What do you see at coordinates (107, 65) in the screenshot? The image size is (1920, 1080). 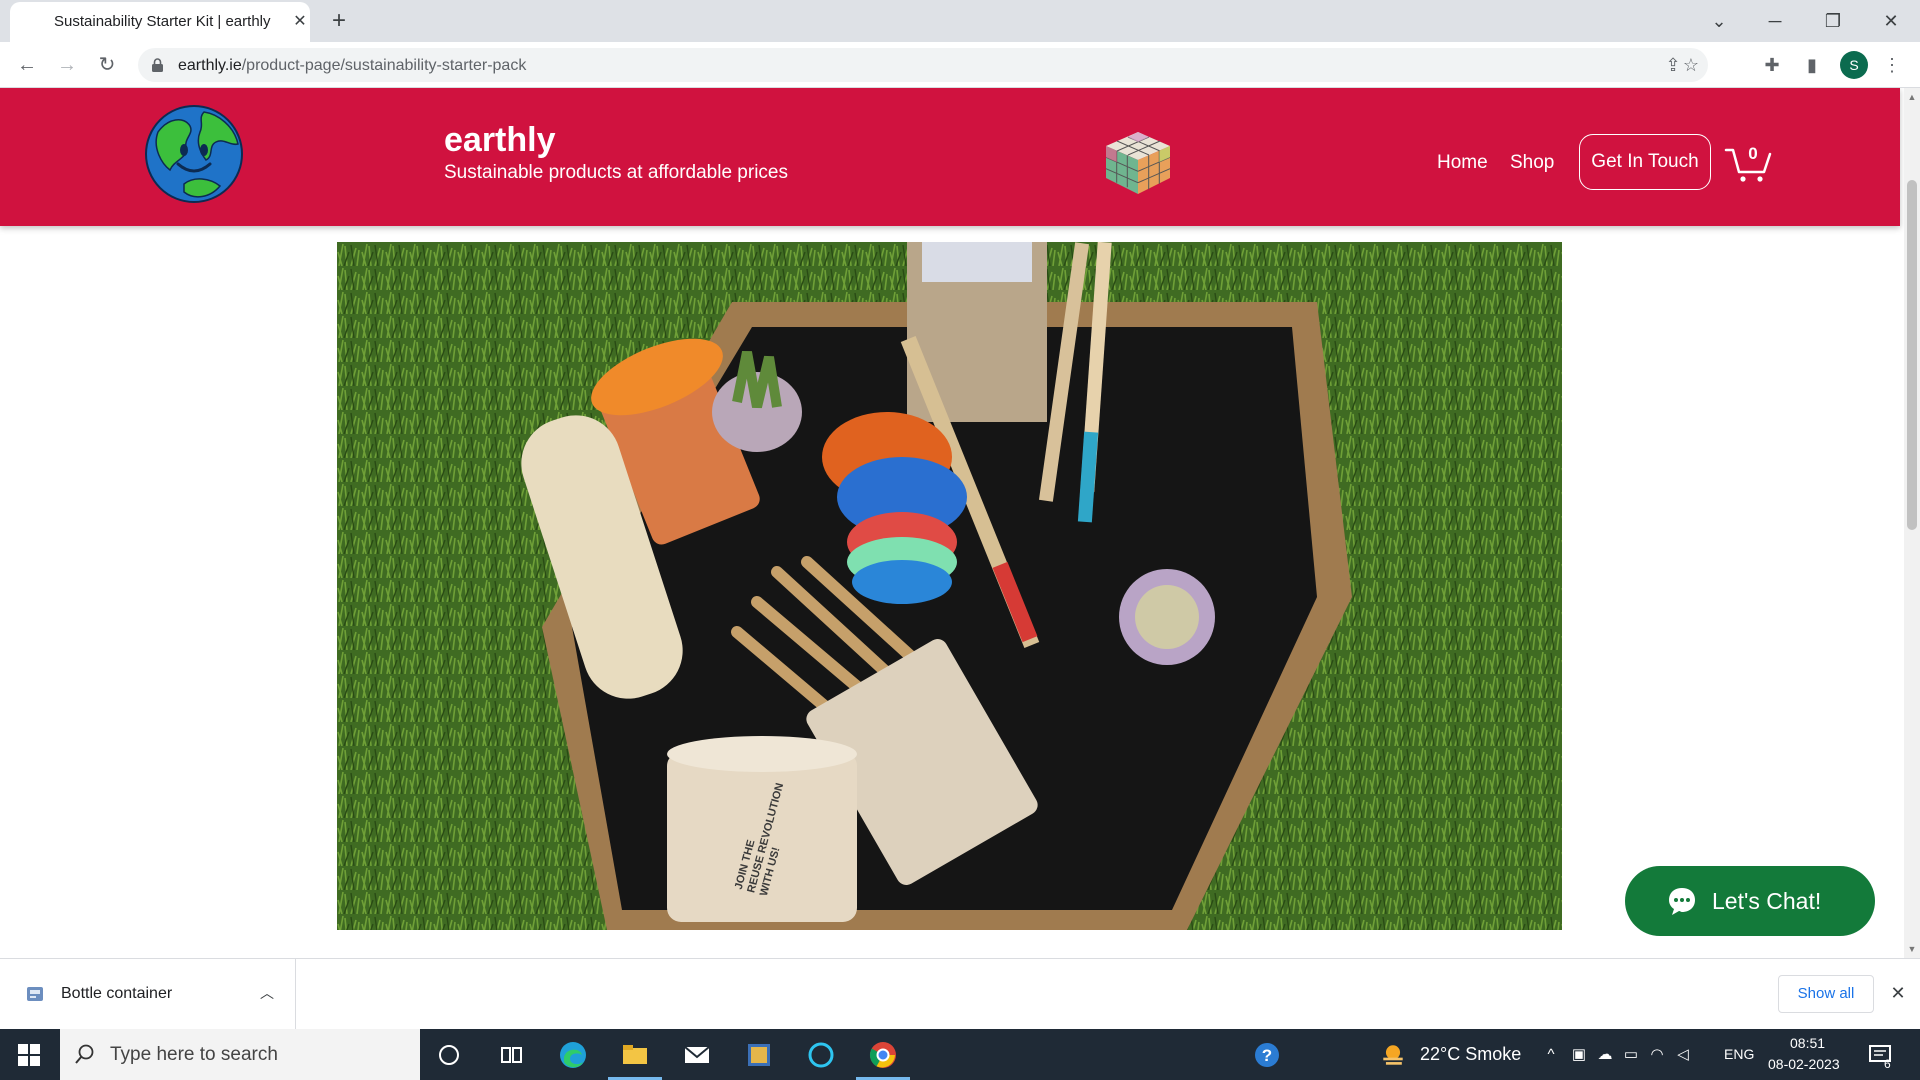 I see `reload-icon: ↻` at bounding box center [107, 65].